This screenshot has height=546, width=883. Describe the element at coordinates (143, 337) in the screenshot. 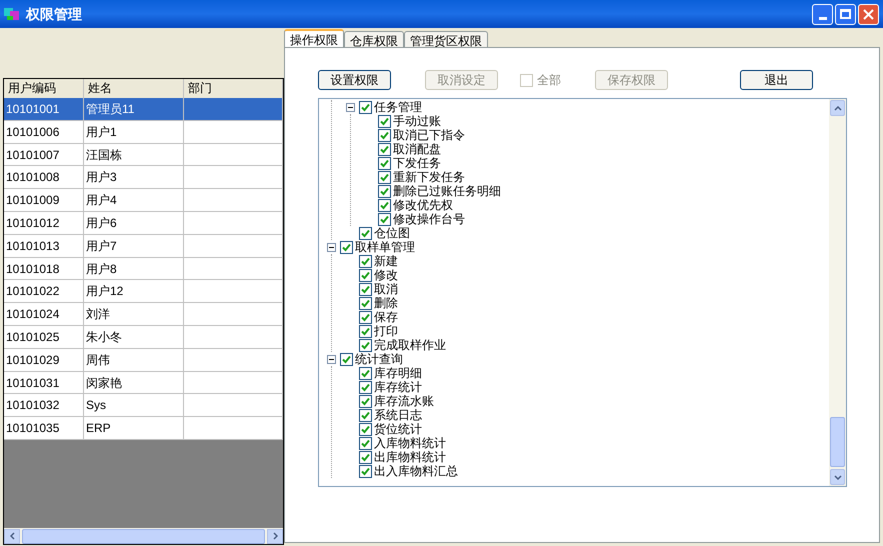

I see `table-row: 10101025 朱小冬` at that location.